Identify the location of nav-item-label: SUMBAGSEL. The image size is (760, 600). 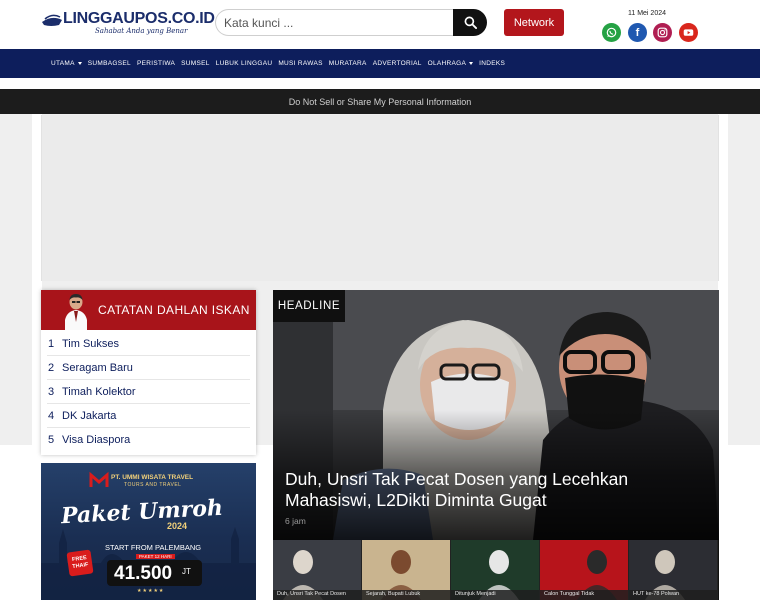
(109, 63).